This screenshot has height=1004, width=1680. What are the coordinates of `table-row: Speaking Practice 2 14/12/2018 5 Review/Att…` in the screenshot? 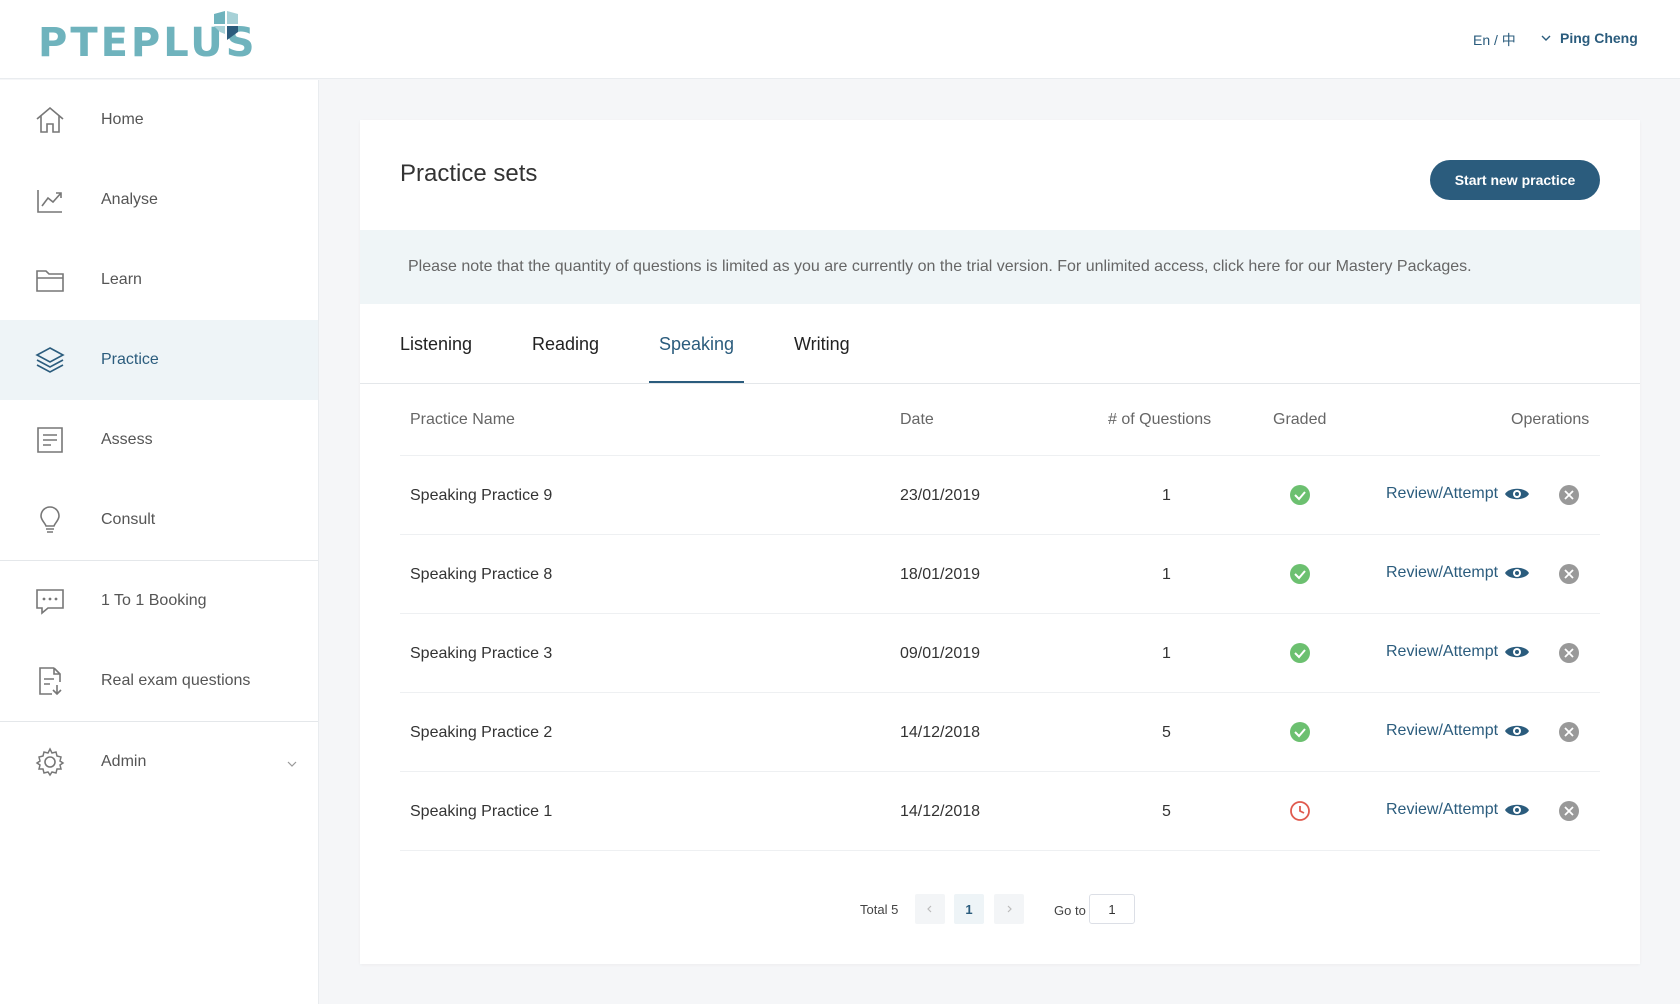 It's located at (1000, 732).